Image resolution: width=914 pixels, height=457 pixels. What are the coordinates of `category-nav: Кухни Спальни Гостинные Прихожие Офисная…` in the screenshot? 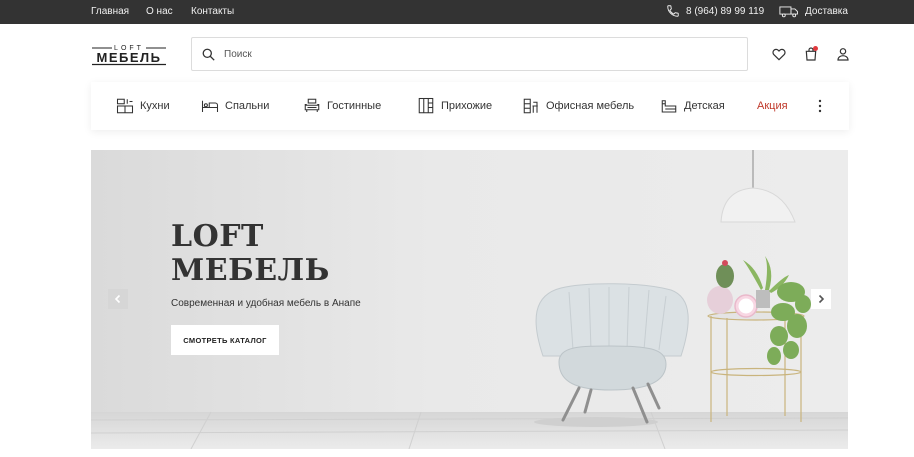 It's located at (470, 106).